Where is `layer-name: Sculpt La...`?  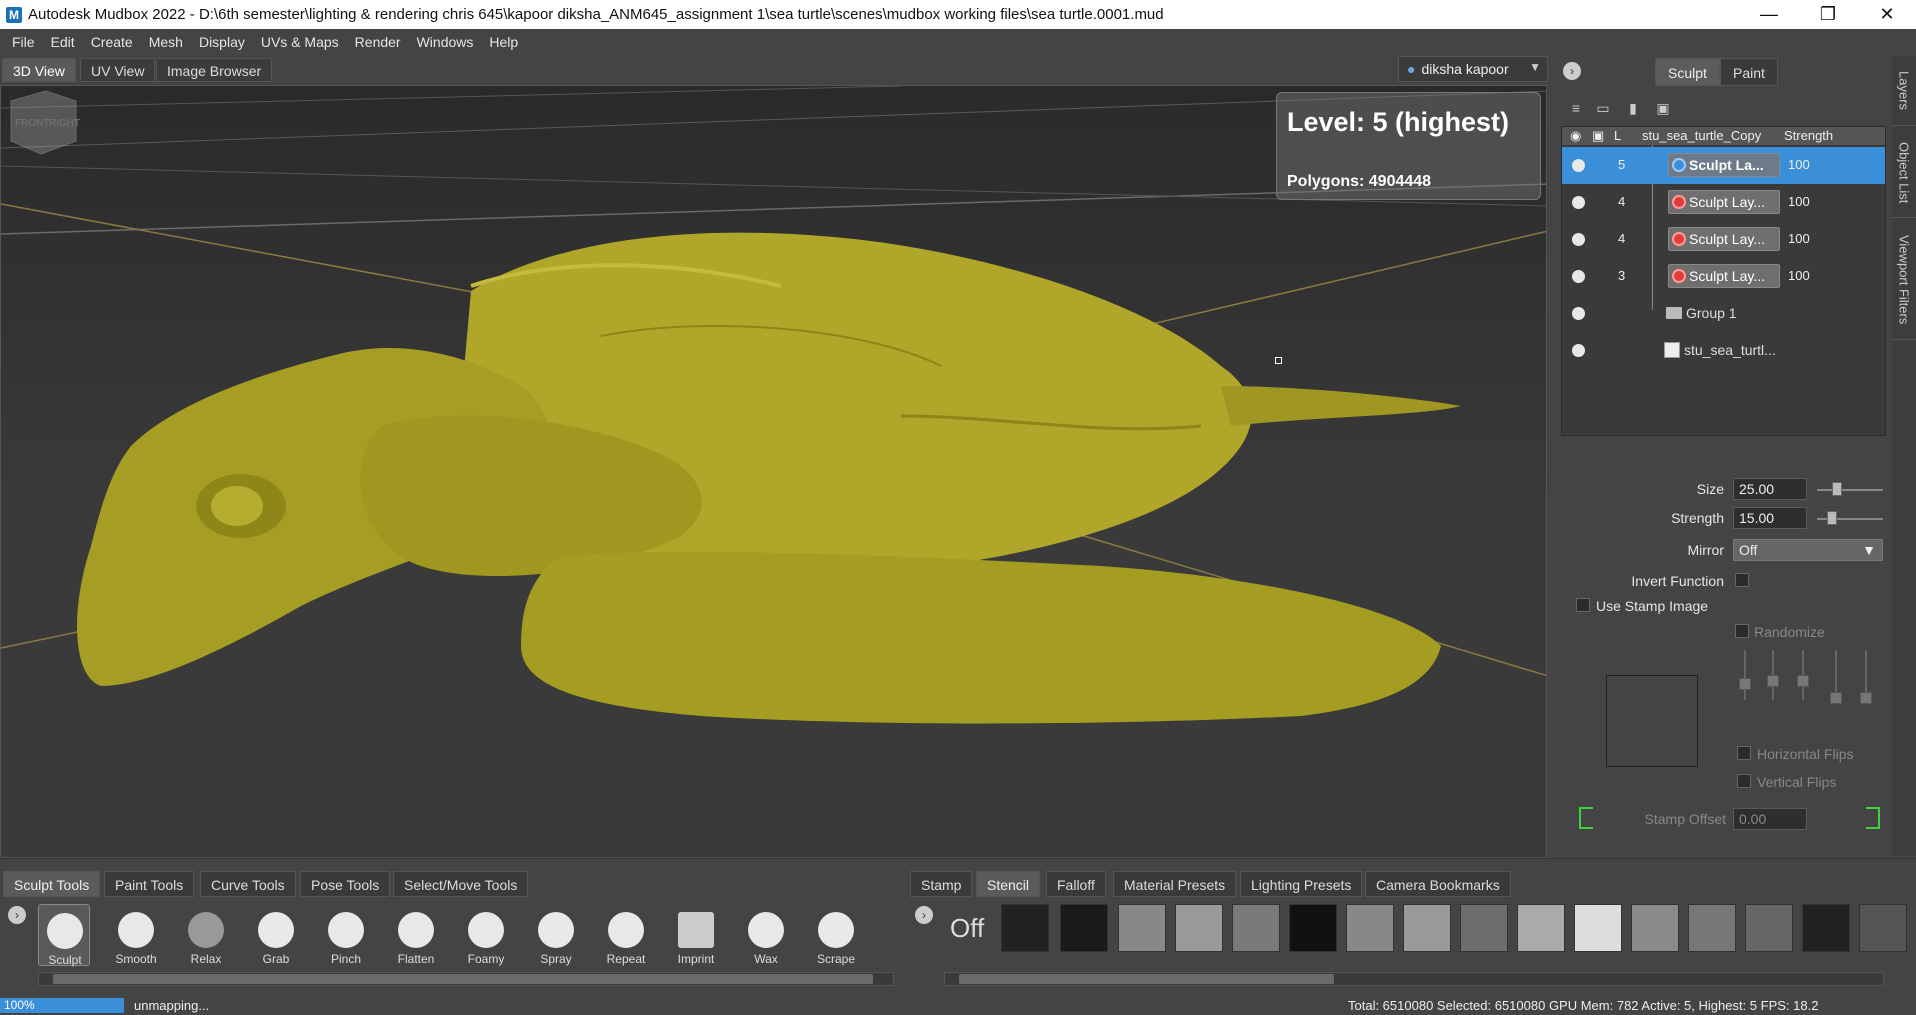
layer-name: Sculpt La... is located at coordinates (1724, 165).